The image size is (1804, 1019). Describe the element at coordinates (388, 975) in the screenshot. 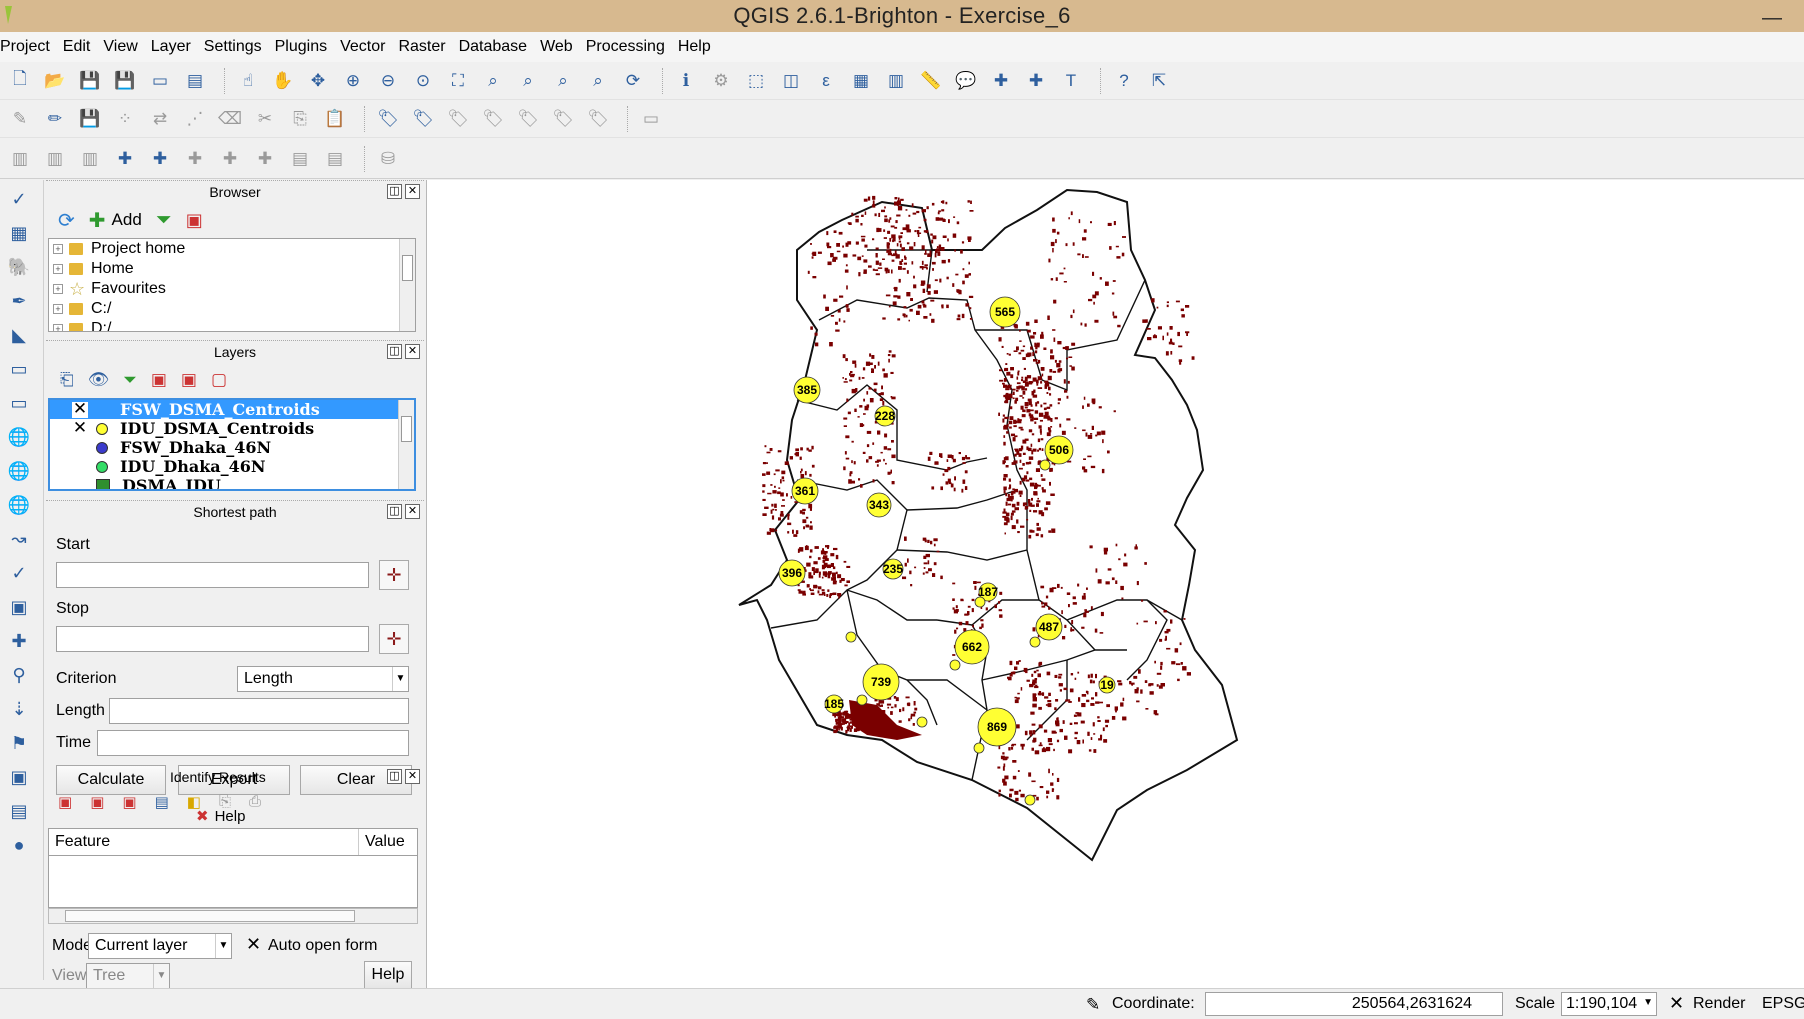

I see `identify-help-button: Help` at that location.